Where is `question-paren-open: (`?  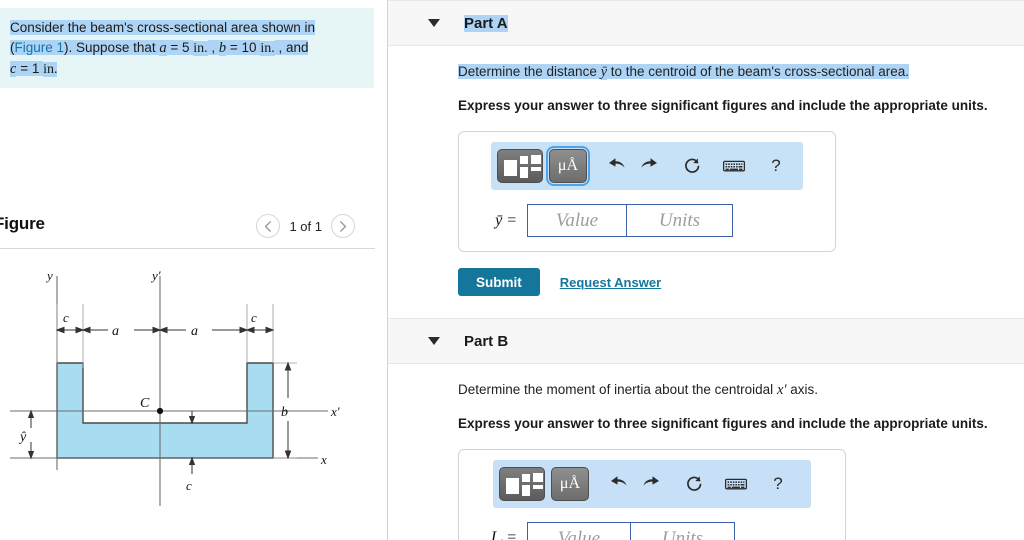 question-paren-open: ( is located at coordinates (12, 47).